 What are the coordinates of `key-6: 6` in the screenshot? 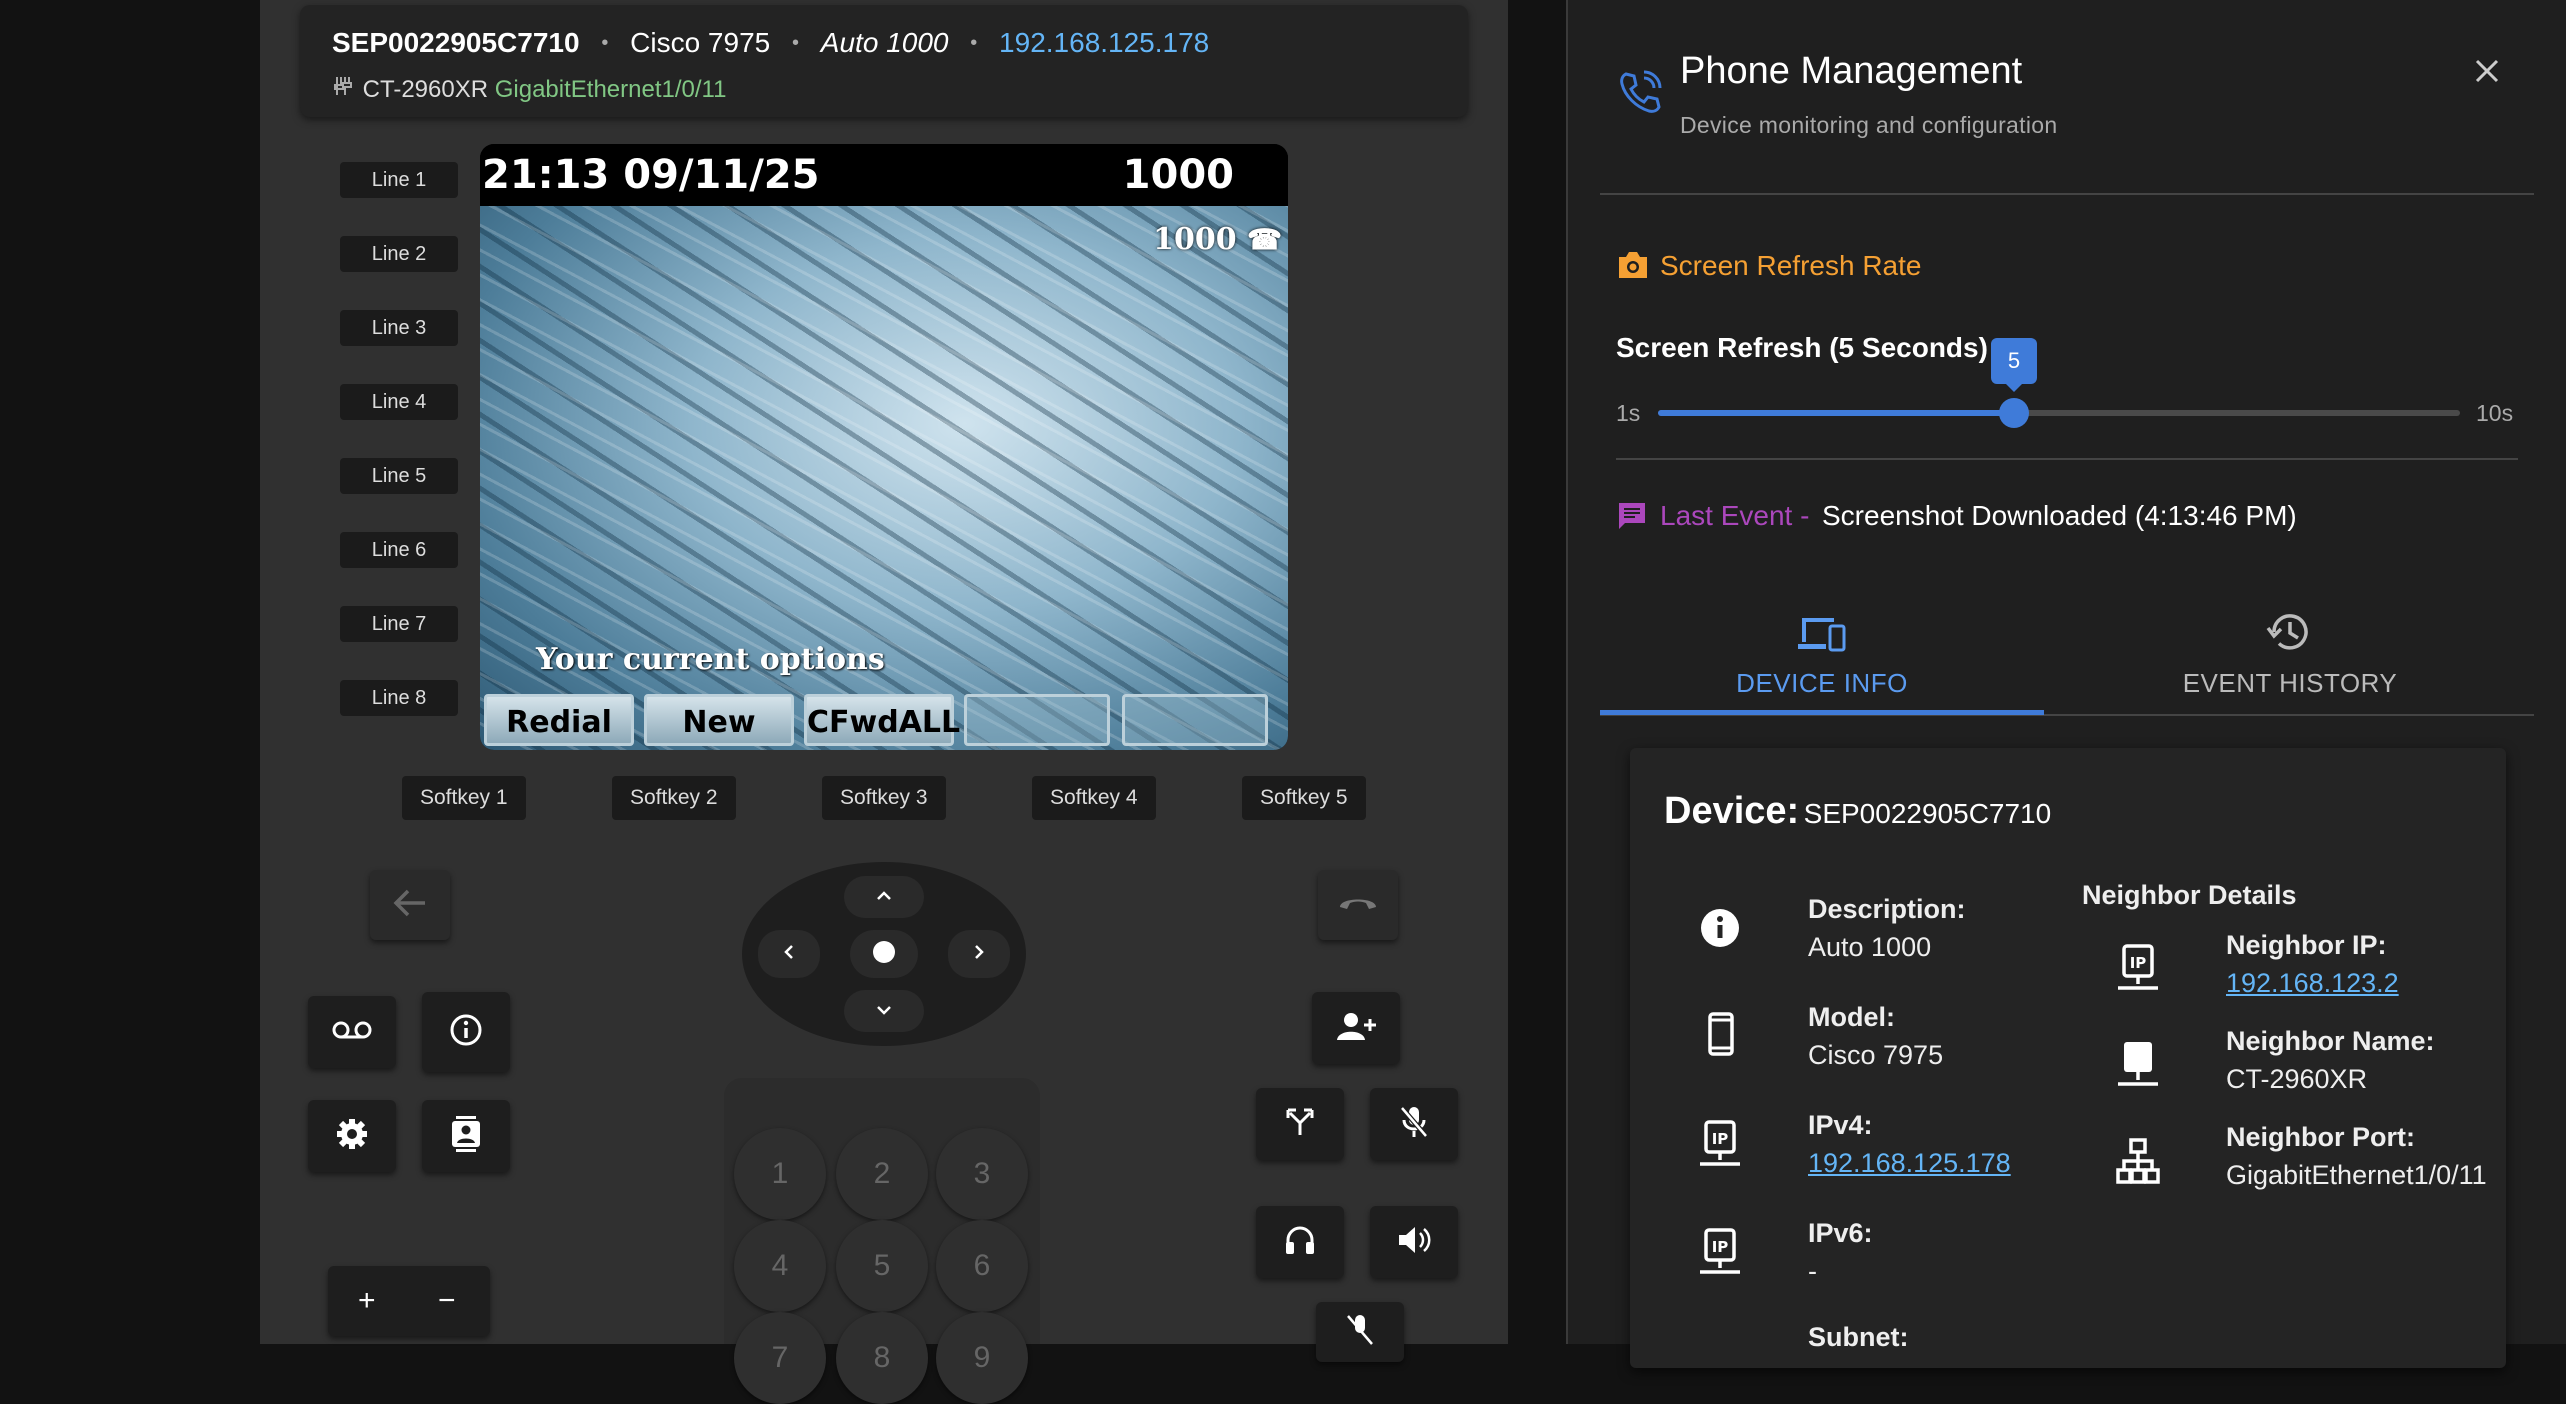 It's located at (982, 1266).